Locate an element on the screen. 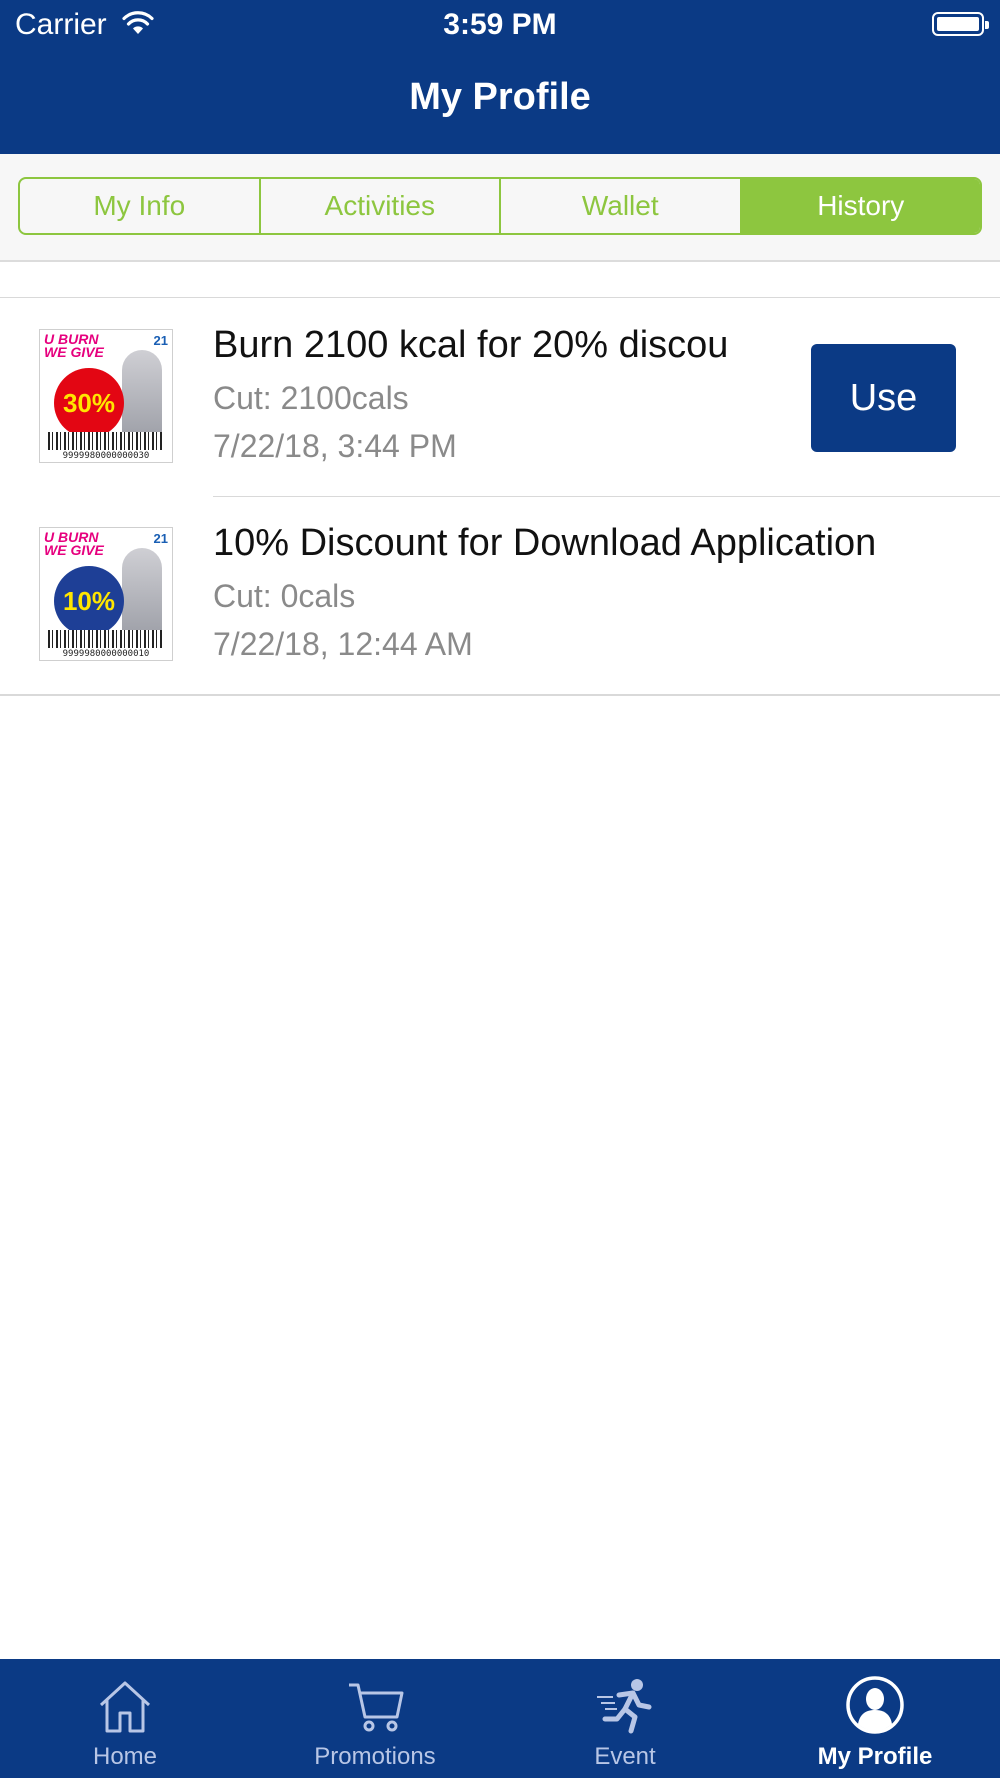  segment-bar: My Info Activities Wallet History is located at coordinates (500, 208).